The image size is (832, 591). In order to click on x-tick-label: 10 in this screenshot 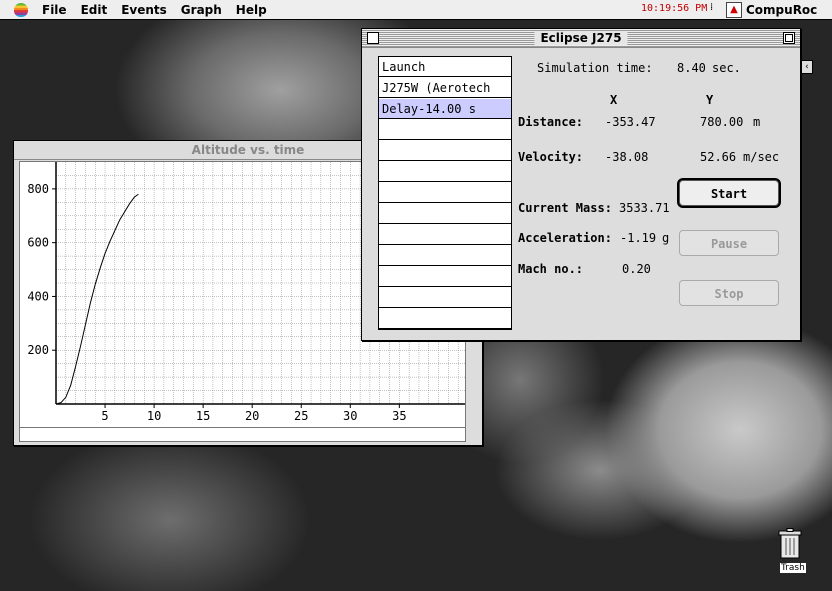, I will do `click(154, 416)`.